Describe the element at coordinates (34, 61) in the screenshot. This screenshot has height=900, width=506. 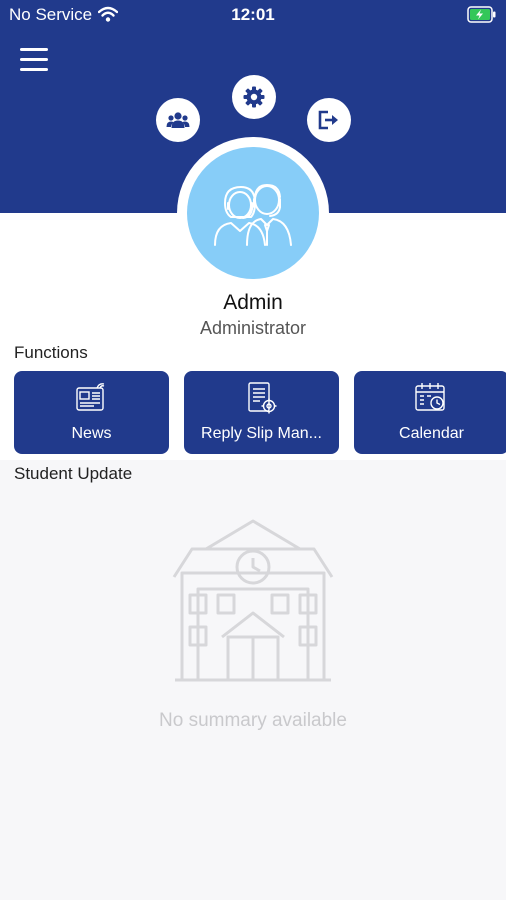
I see `hamburger-menu-icon` at that location.